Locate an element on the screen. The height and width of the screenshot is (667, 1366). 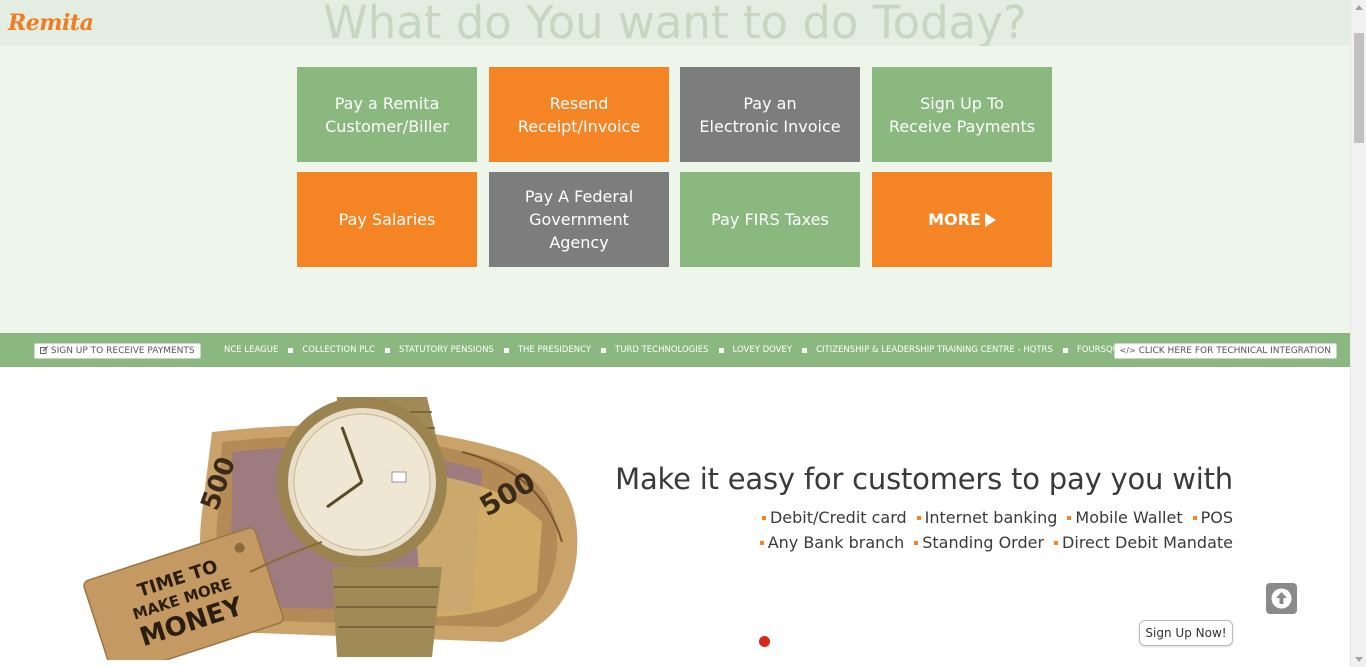
payment-method-label: Mobile Wallet is located at coordinates (1129, 517).